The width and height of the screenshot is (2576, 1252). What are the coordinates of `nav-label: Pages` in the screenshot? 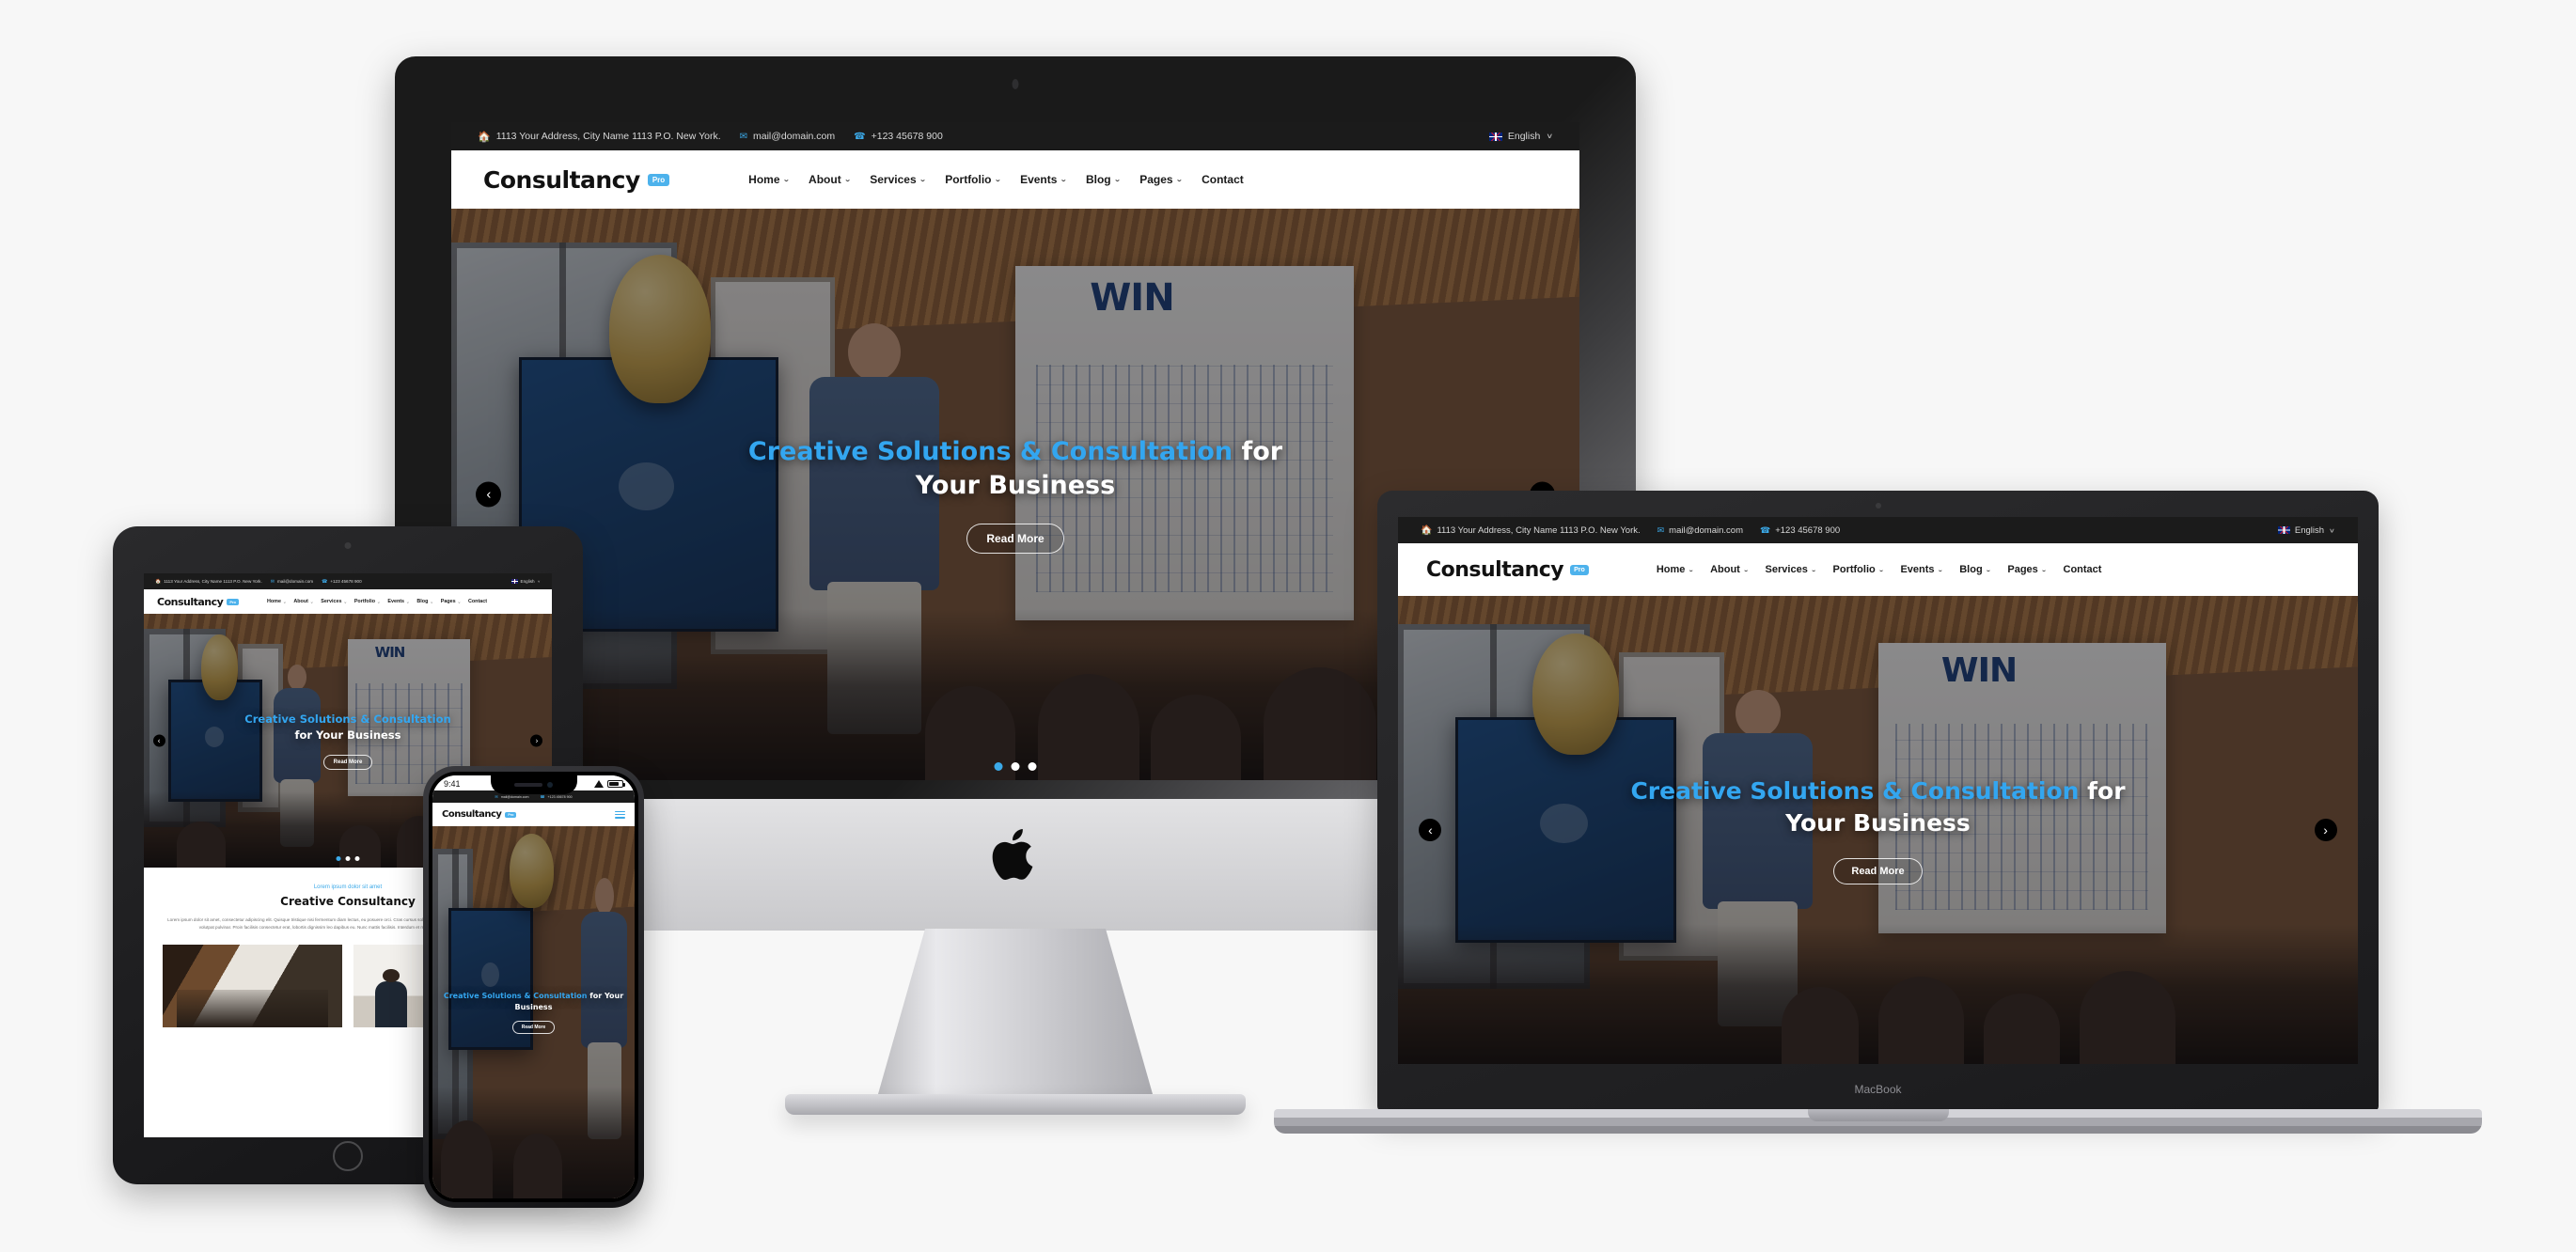 It's located at (1156, 179).